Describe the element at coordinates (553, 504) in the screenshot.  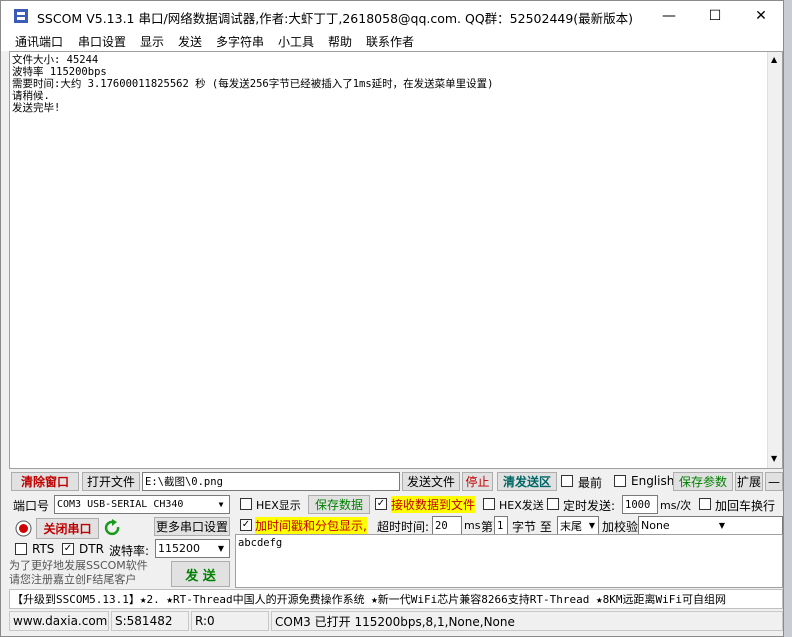
I see `timed-send-checkbox` at that location.